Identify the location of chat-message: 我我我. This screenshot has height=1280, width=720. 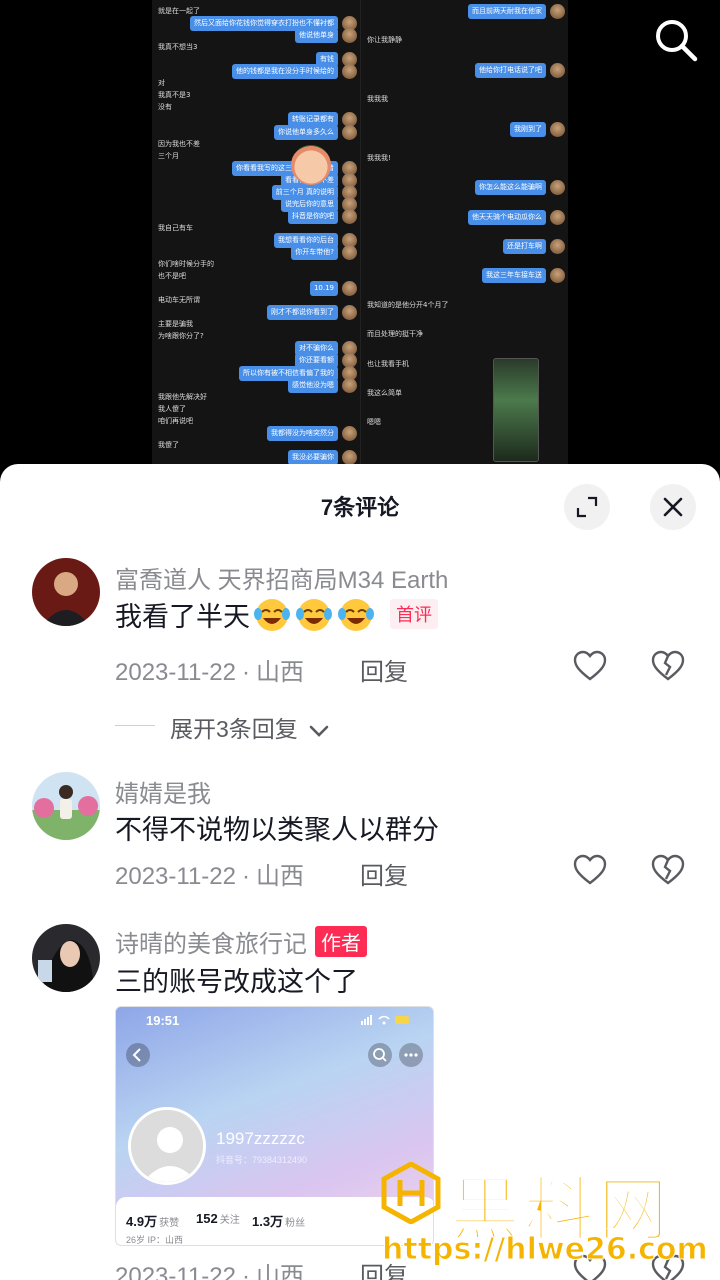
(377, 99).